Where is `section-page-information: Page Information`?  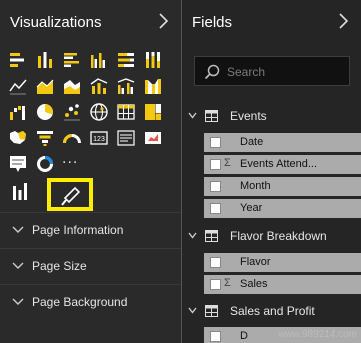 section-page-information: Page Information is located at coordinates (90, 230).